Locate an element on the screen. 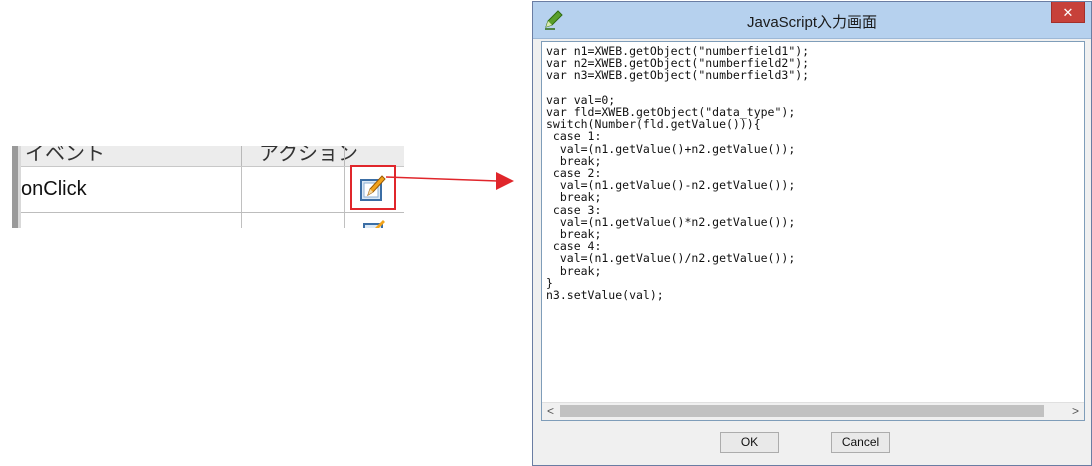 This screenshot has height=466, width=1092. cancel-button: Cancel is located at coordinates (860, 442).